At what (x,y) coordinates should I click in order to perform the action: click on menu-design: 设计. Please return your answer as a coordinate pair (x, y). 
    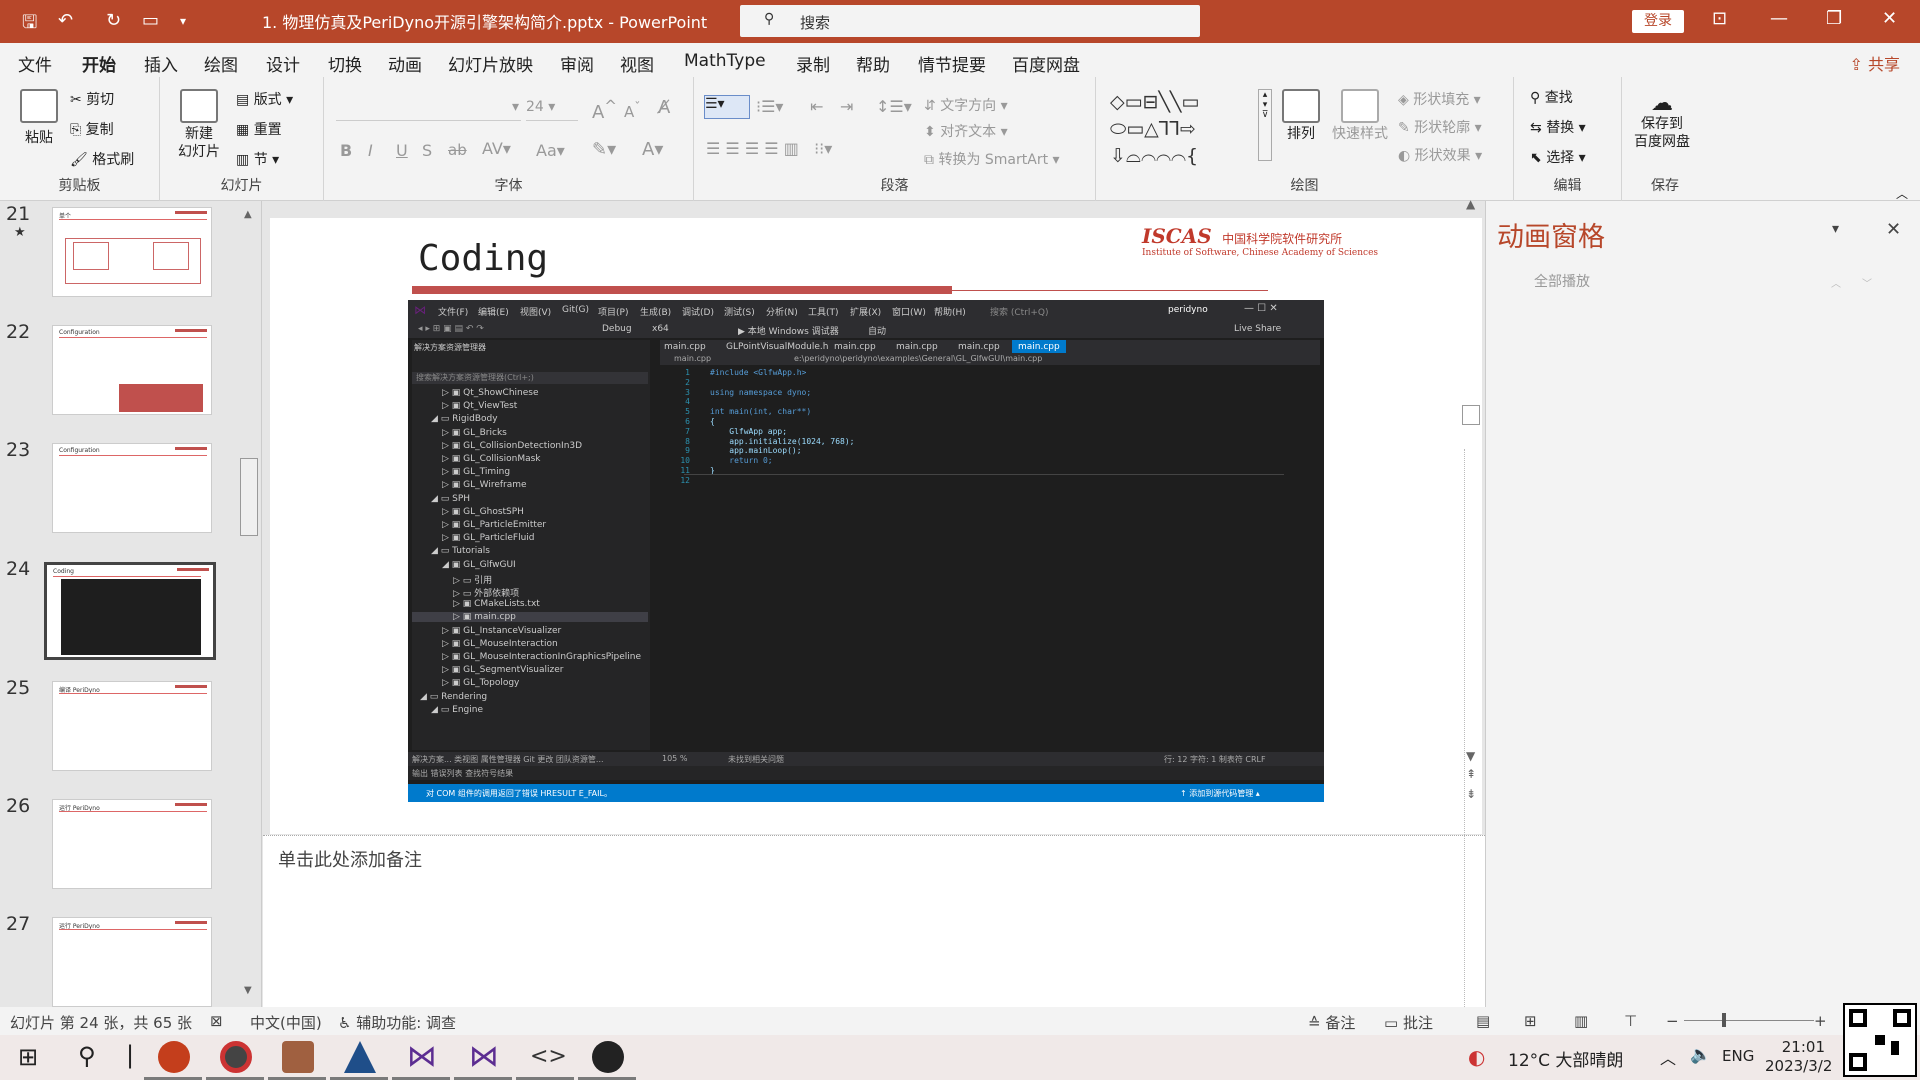
    Looking at the image, I should click on (283, 63).